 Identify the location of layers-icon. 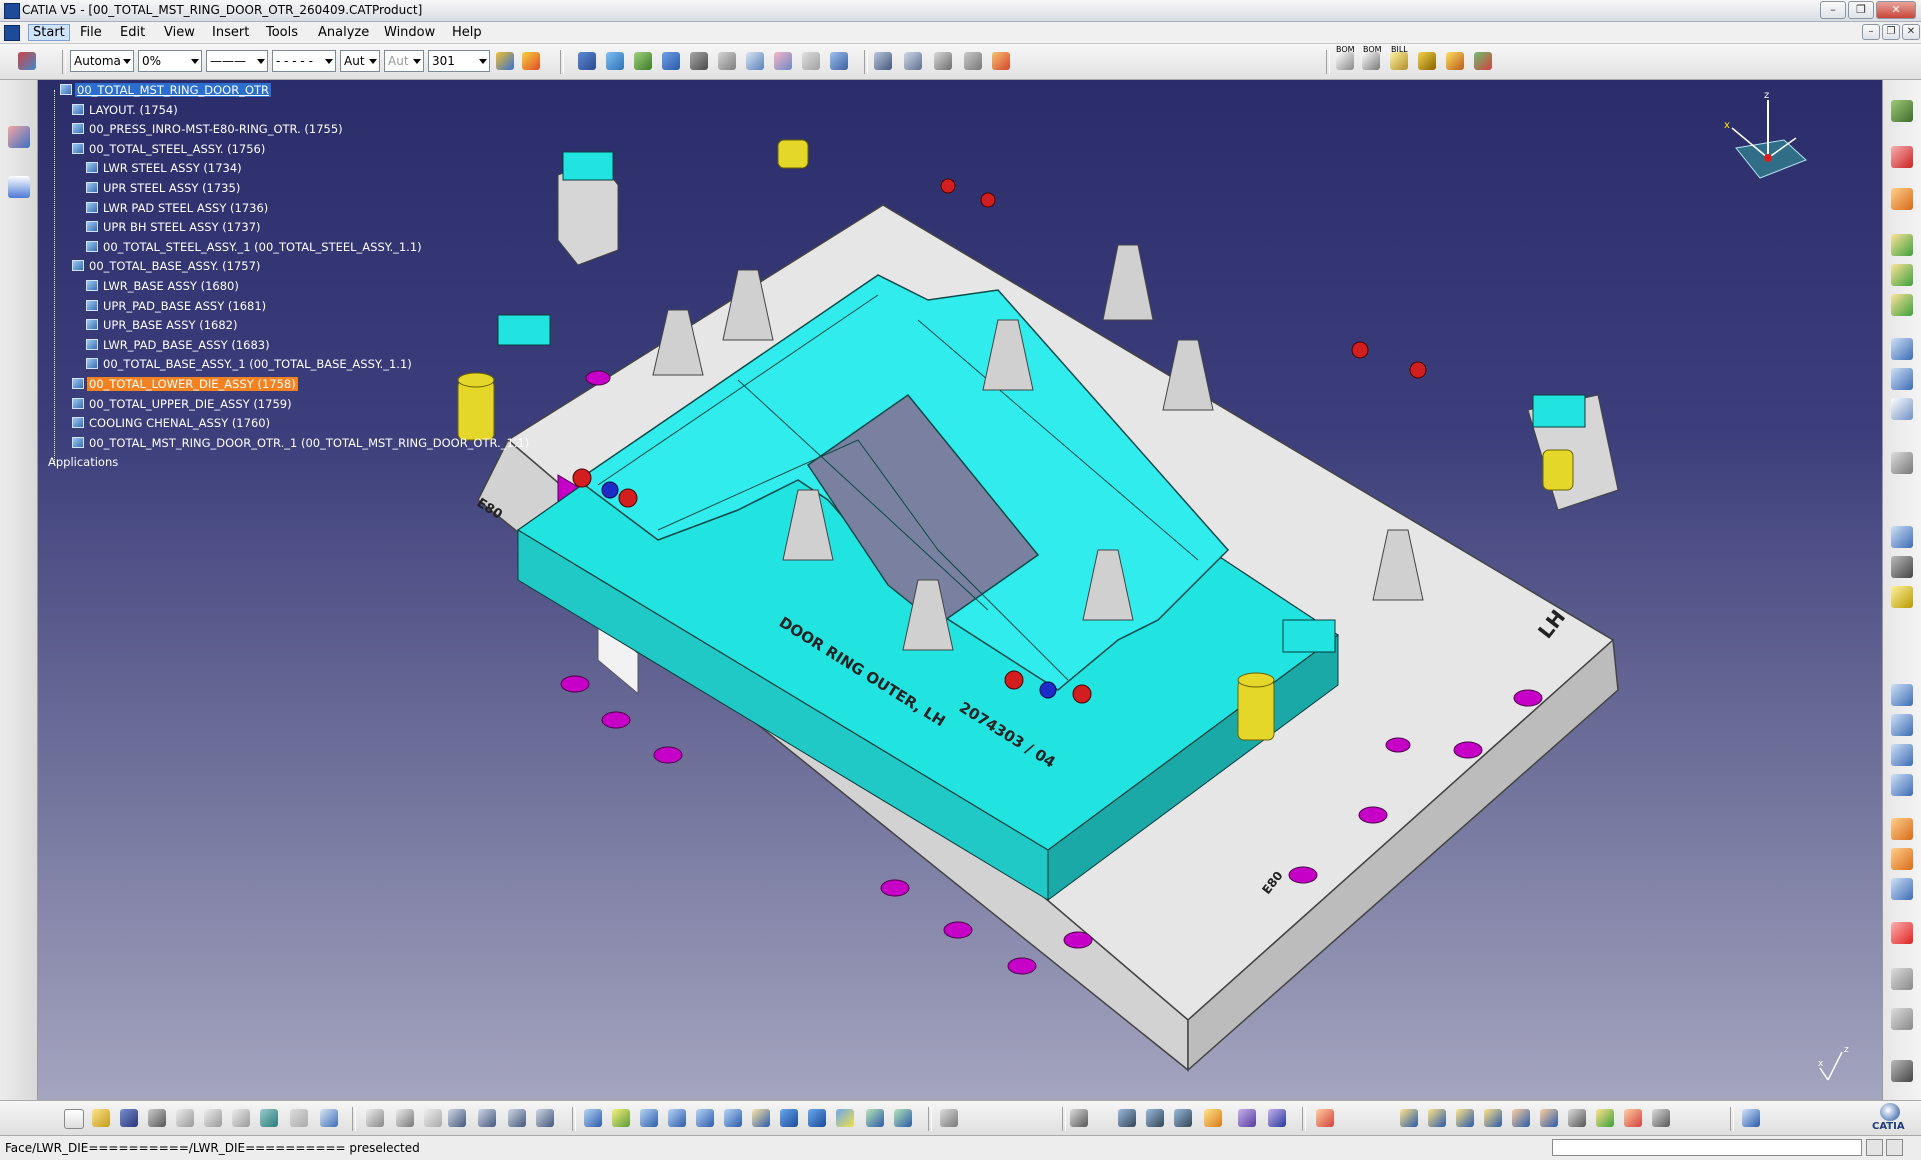
(1902, 785).